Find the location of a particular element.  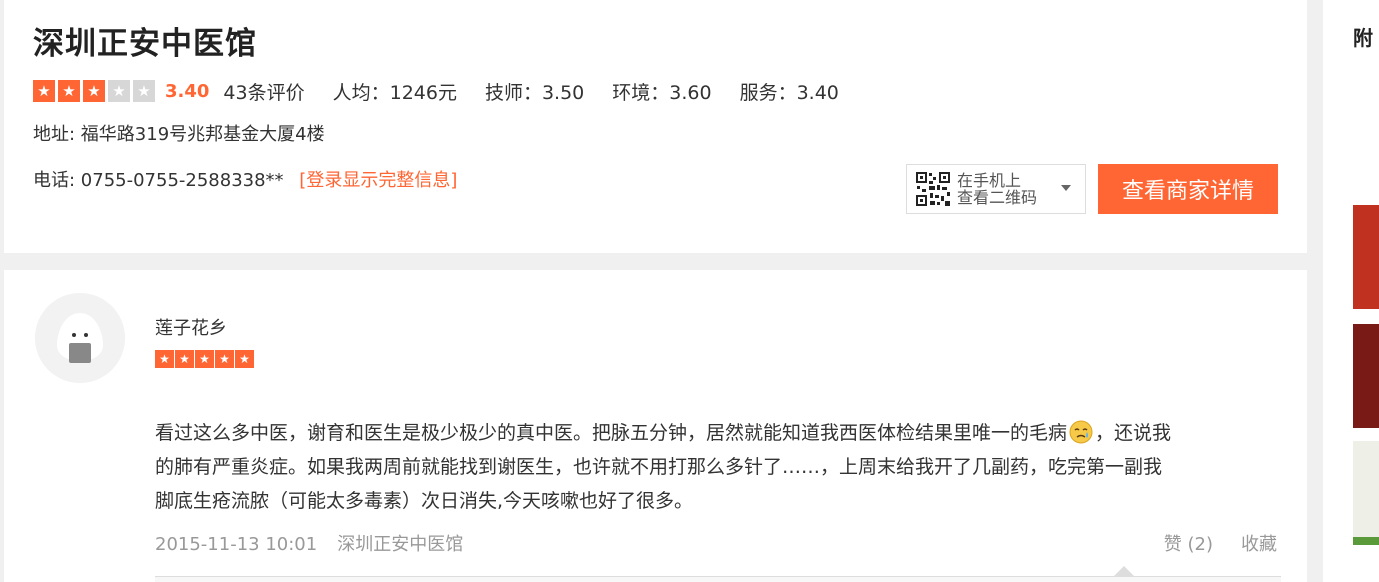

qr-label-line2: 查看二维码 is located at coordinates (997, 197).